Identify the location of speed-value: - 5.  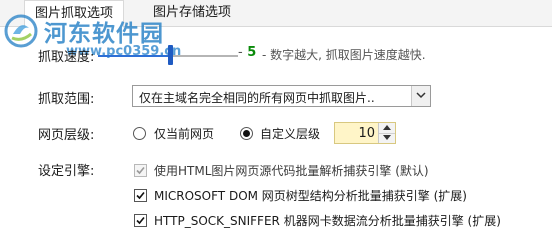
(247, 52).